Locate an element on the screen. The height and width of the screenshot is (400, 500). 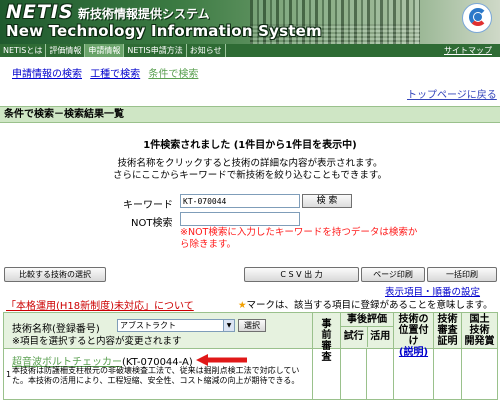
star-legend: ★マークは、該当する項目に登録があることを意味します。 is located at coordinates (365, 304).